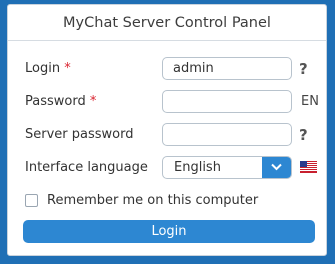  I want to click on remember-label: Remember me on this computer, so click(152, 201).